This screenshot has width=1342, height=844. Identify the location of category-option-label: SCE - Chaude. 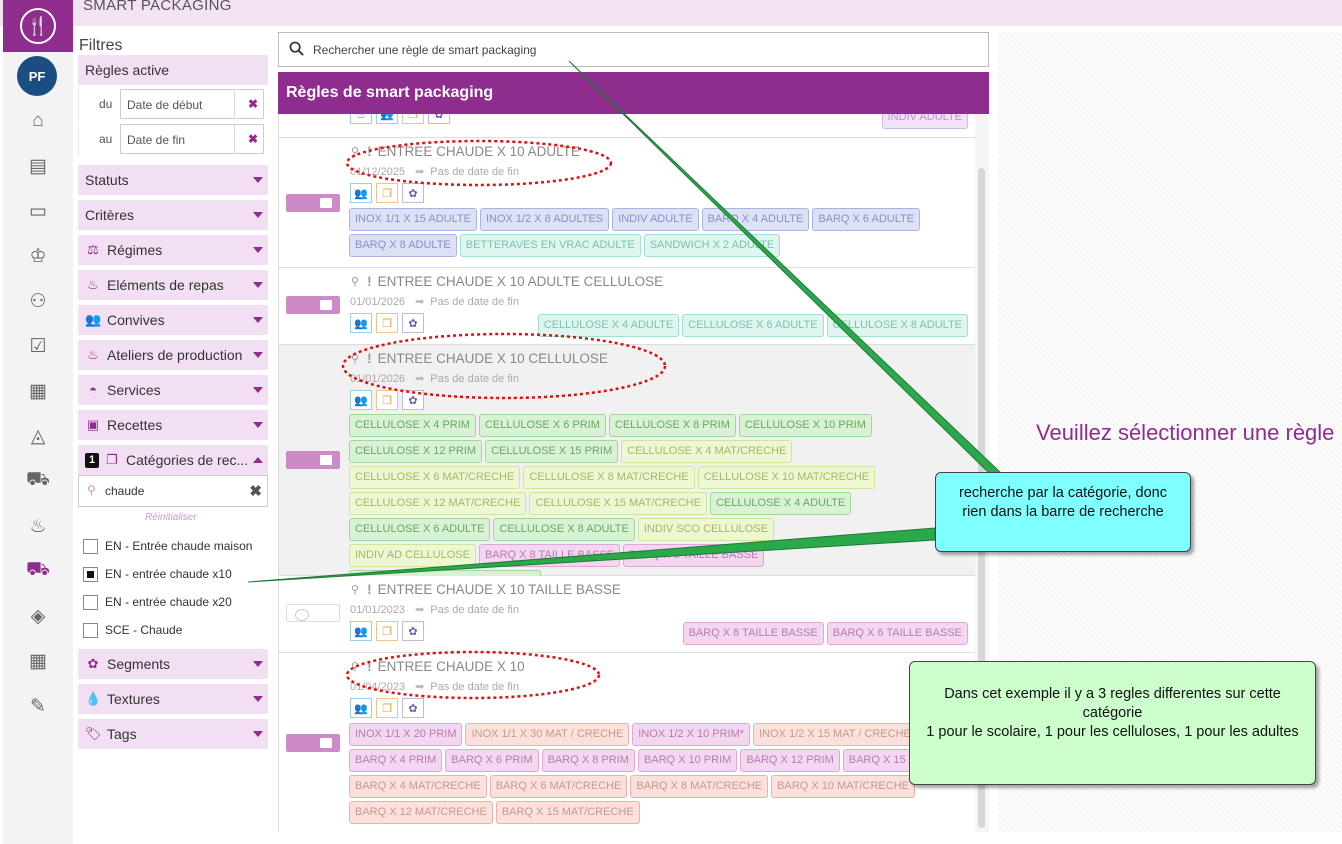
(144, 630).